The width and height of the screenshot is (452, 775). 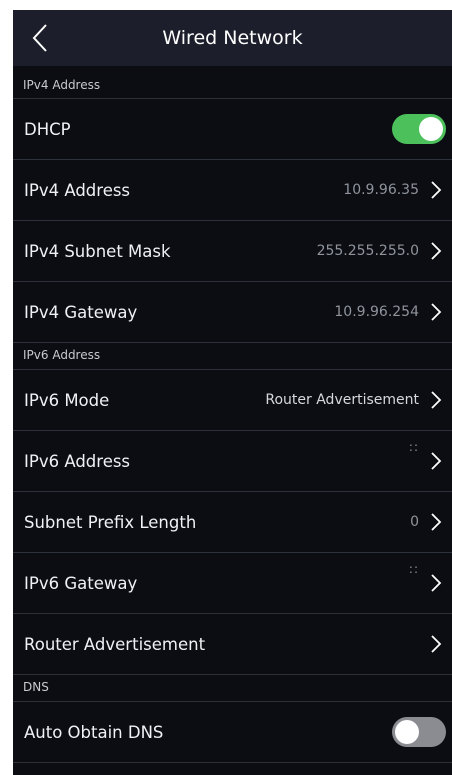 I want to click on ipv6-gateway-row: IPv6 Gateway ::, so click(x=232, y=583).